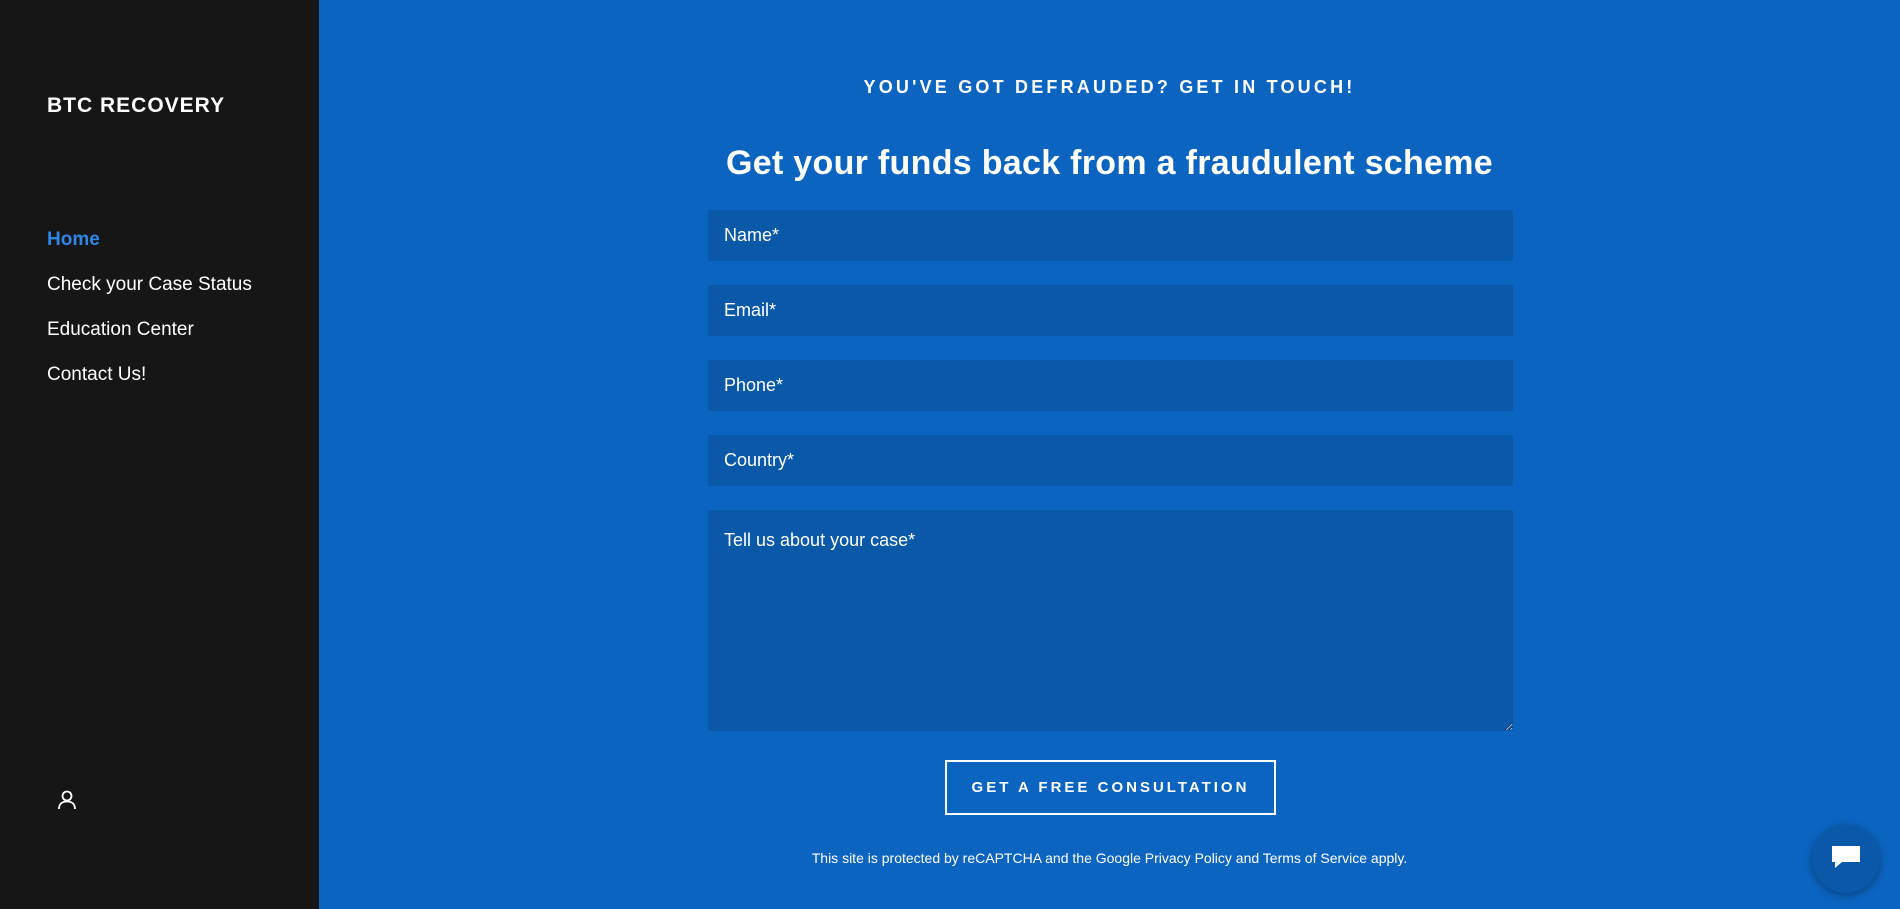 The width and height of the screenshot is (1900, 909). What do you see at coordinates (1110, 235) in the screenshot?
I see `name-field` at bounding box center [1110, 235].